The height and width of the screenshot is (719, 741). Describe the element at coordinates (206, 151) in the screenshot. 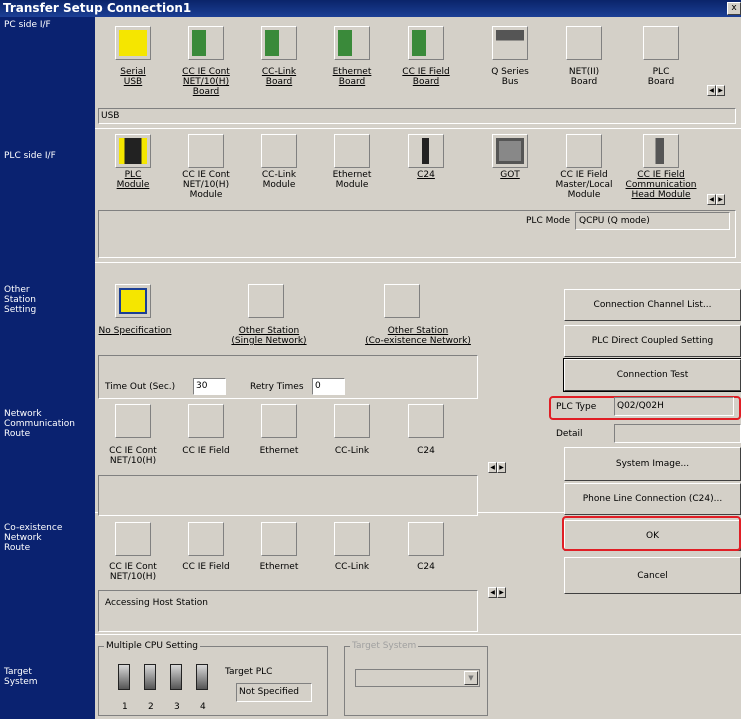

I see `plc-cc-ie-cont-module-button` at that location.